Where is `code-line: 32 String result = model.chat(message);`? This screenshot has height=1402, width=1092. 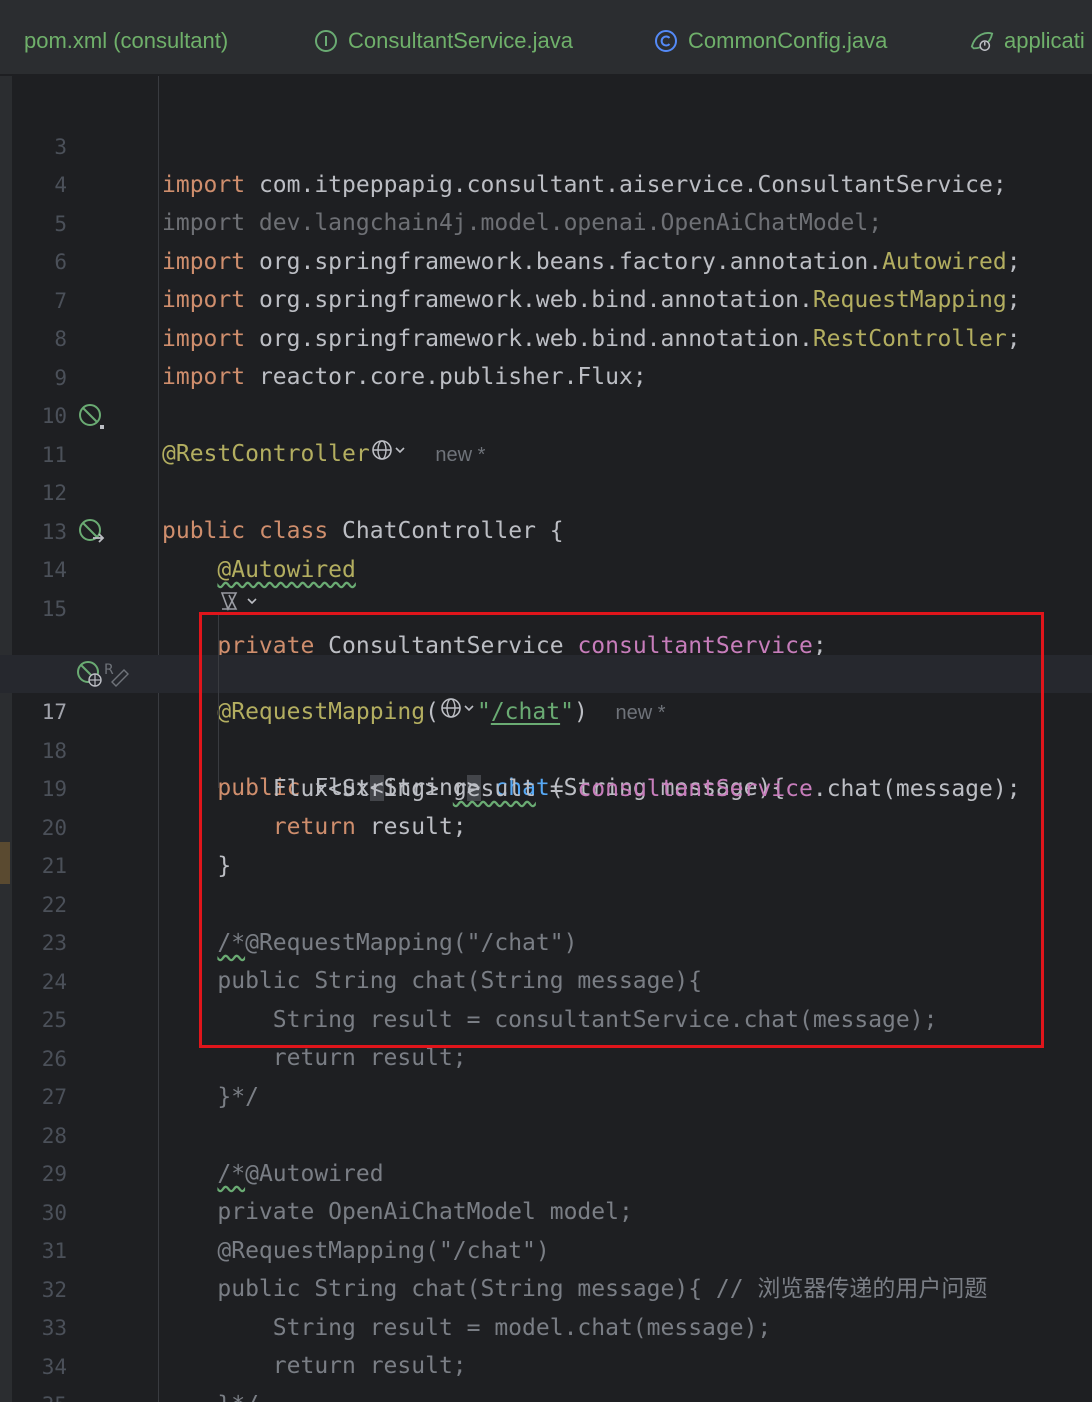
code-line: 32 String result = model.chat(message); is located at coordinates (546, 1287).